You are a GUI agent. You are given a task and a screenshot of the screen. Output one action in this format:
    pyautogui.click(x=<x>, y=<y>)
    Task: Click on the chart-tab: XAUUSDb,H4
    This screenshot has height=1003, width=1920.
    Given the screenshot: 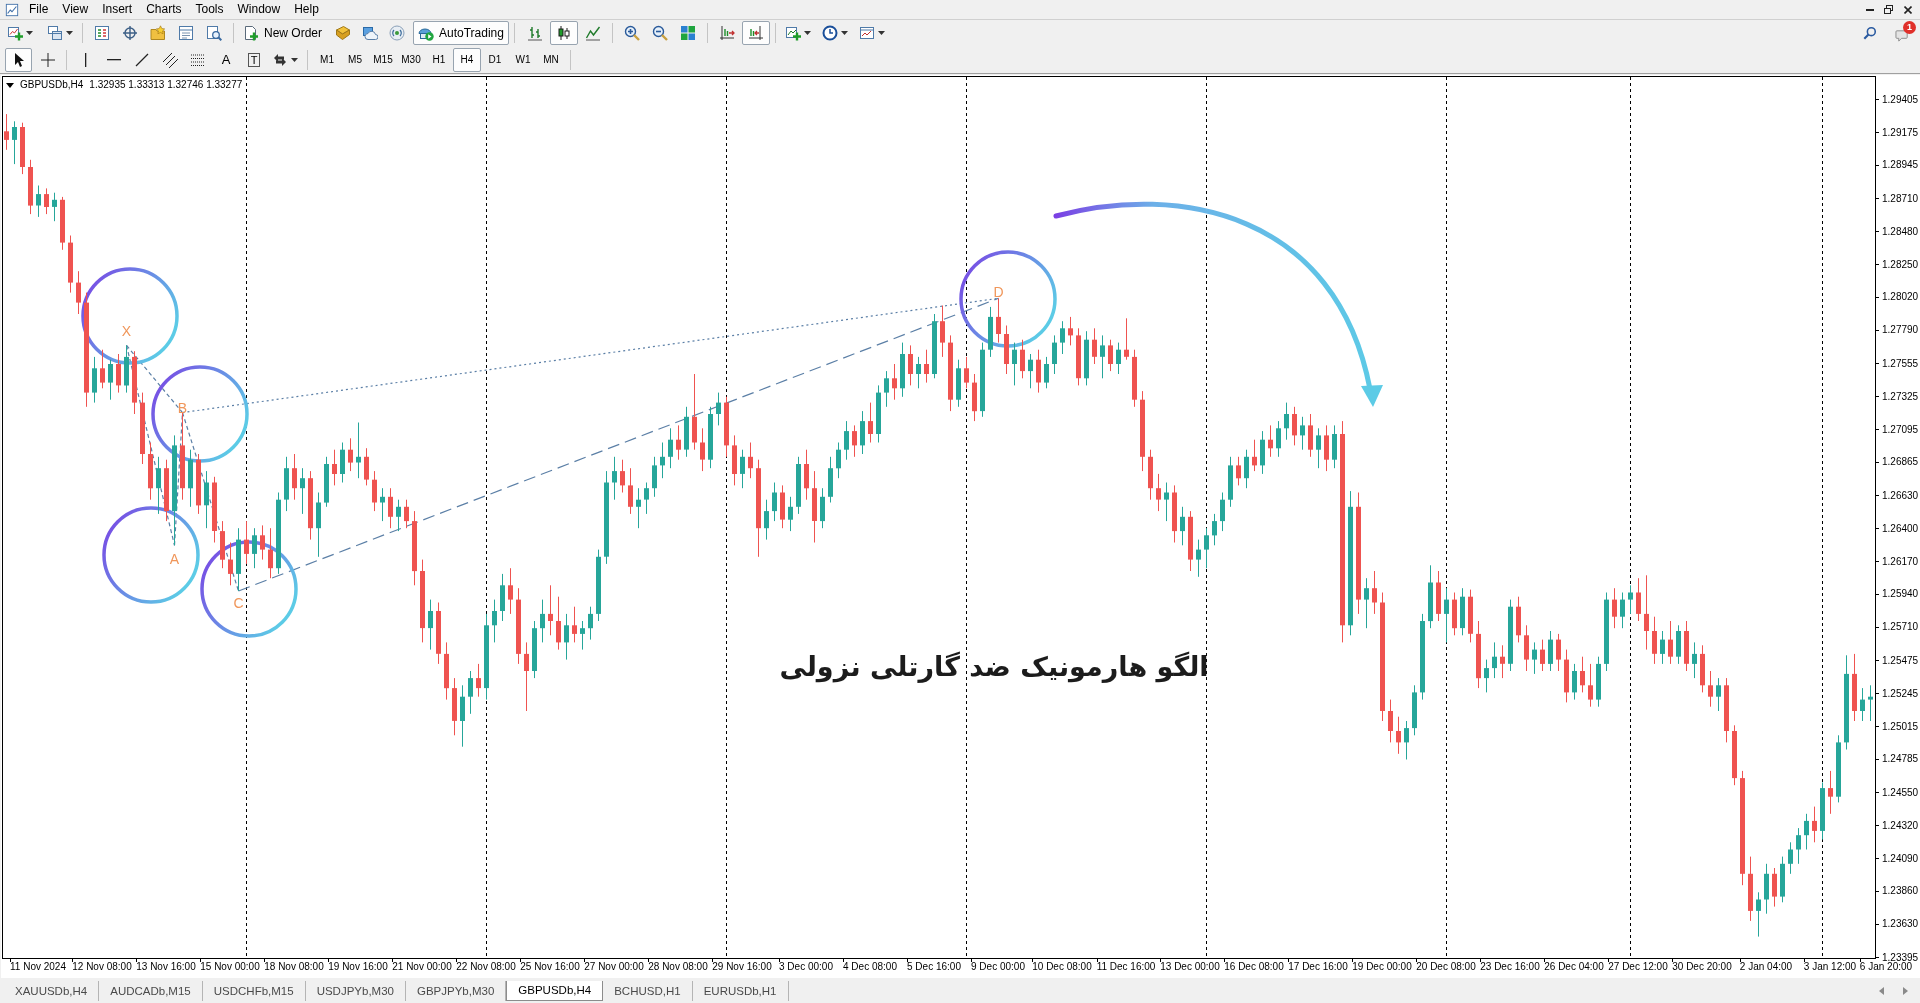 What is the action you would take?
    pyautogui.click(x=52, y=991)
    